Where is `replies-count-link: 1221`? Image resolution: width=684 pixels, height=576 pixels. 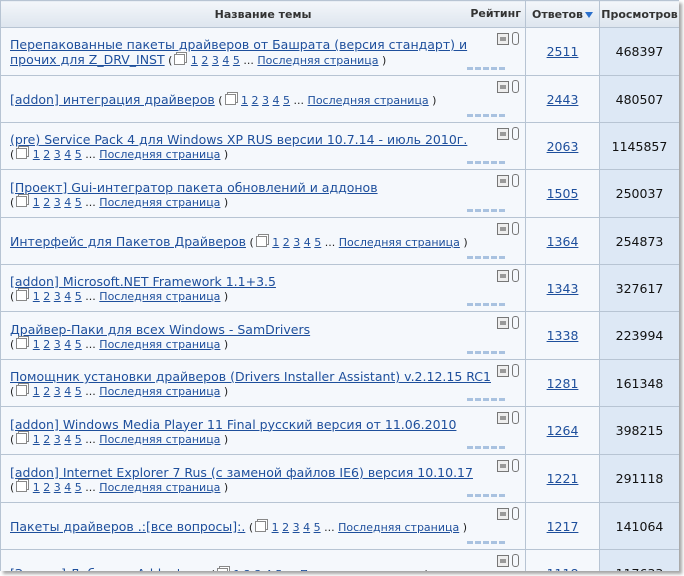
replies-count-link: 1221 is located at coordinates (563, 478).